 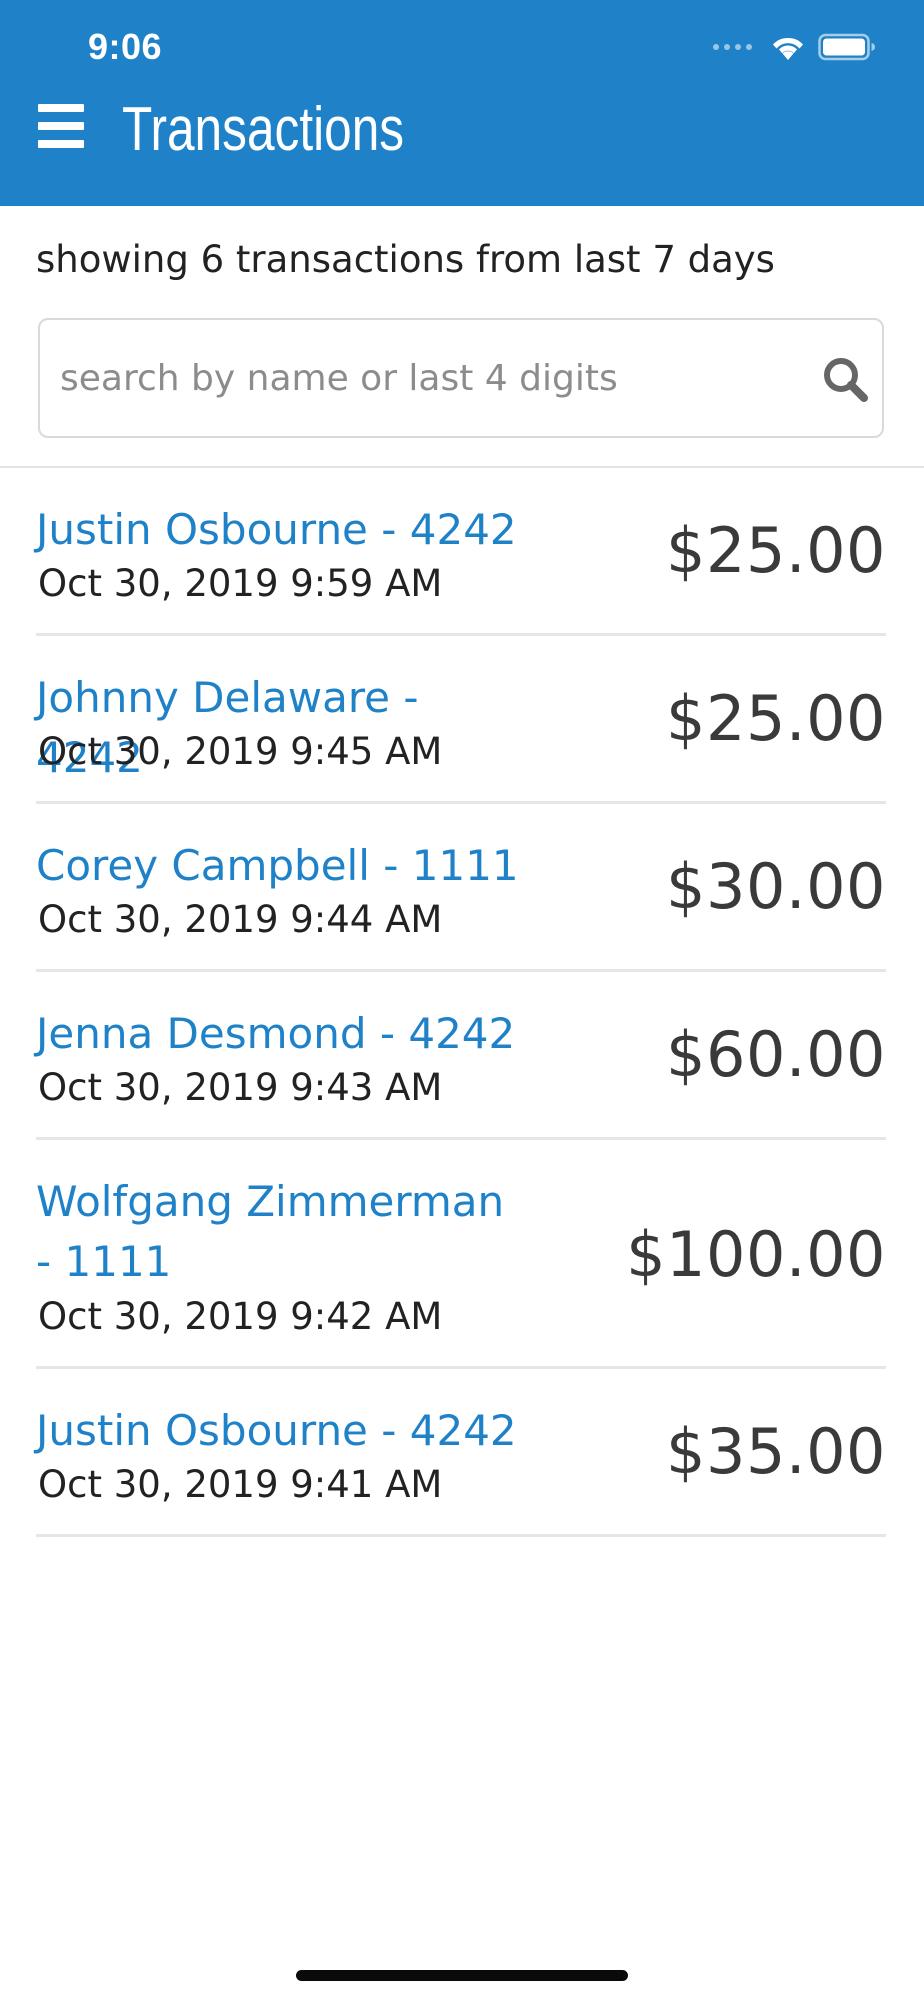 I want to click on transaction-amount: $60.00, so click(x=776, y=1054).